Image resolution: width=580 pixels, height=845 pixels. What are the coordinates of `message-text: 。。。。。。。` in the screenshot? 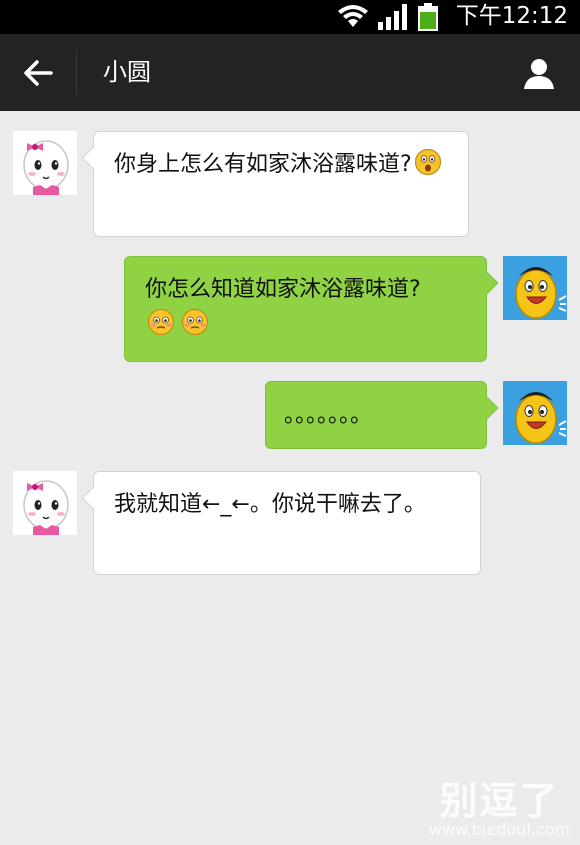 It's located at (328, 415).